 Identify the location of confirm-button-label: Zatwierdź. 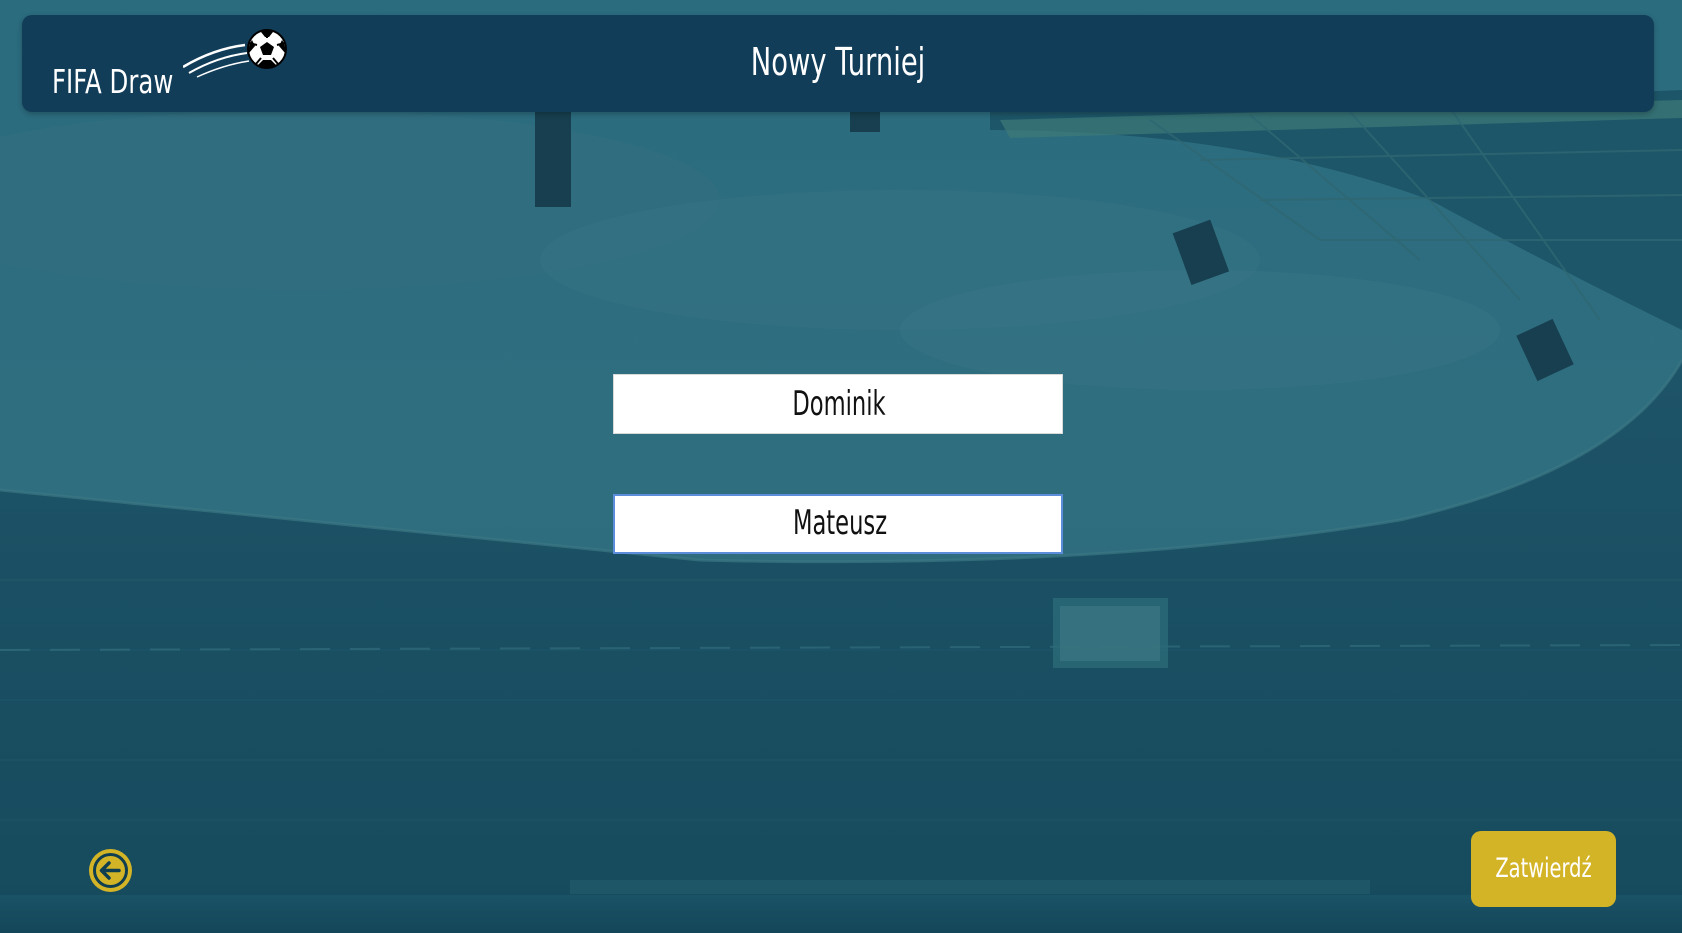
(1543, 868).